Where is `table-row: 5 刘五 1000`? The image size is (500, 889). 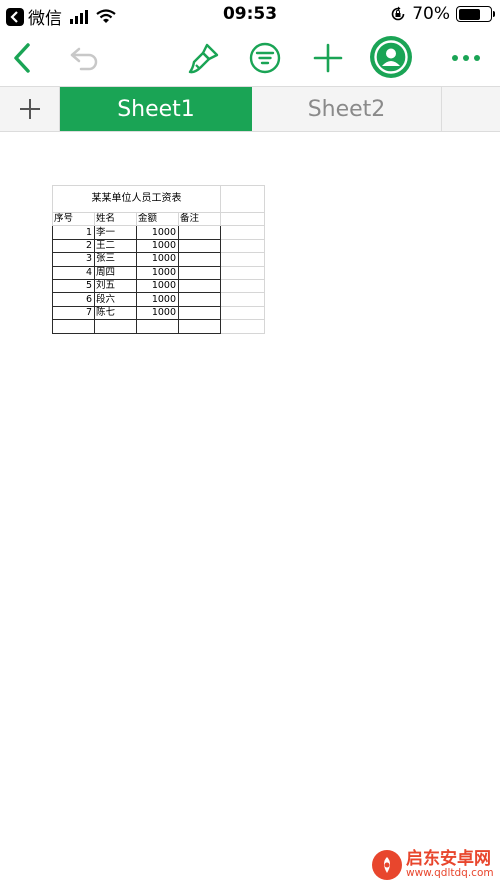 table-row: 5 刘五 1000 is located at coordinates (158, 286).